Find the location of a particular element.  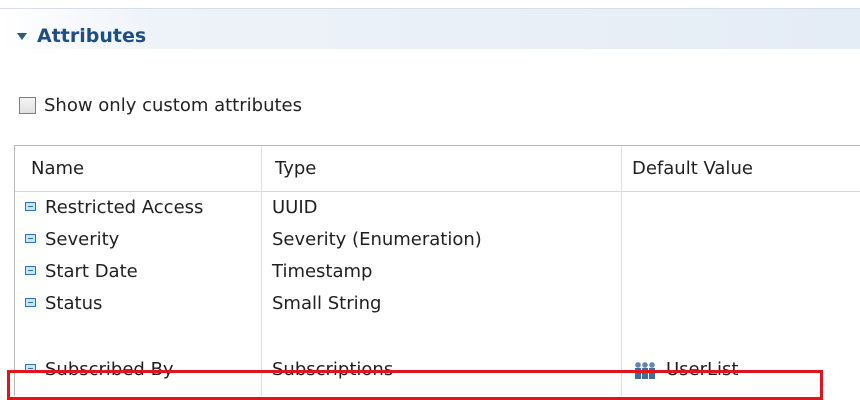

attribute-name: Start Date is located at coordinates (91, 271).